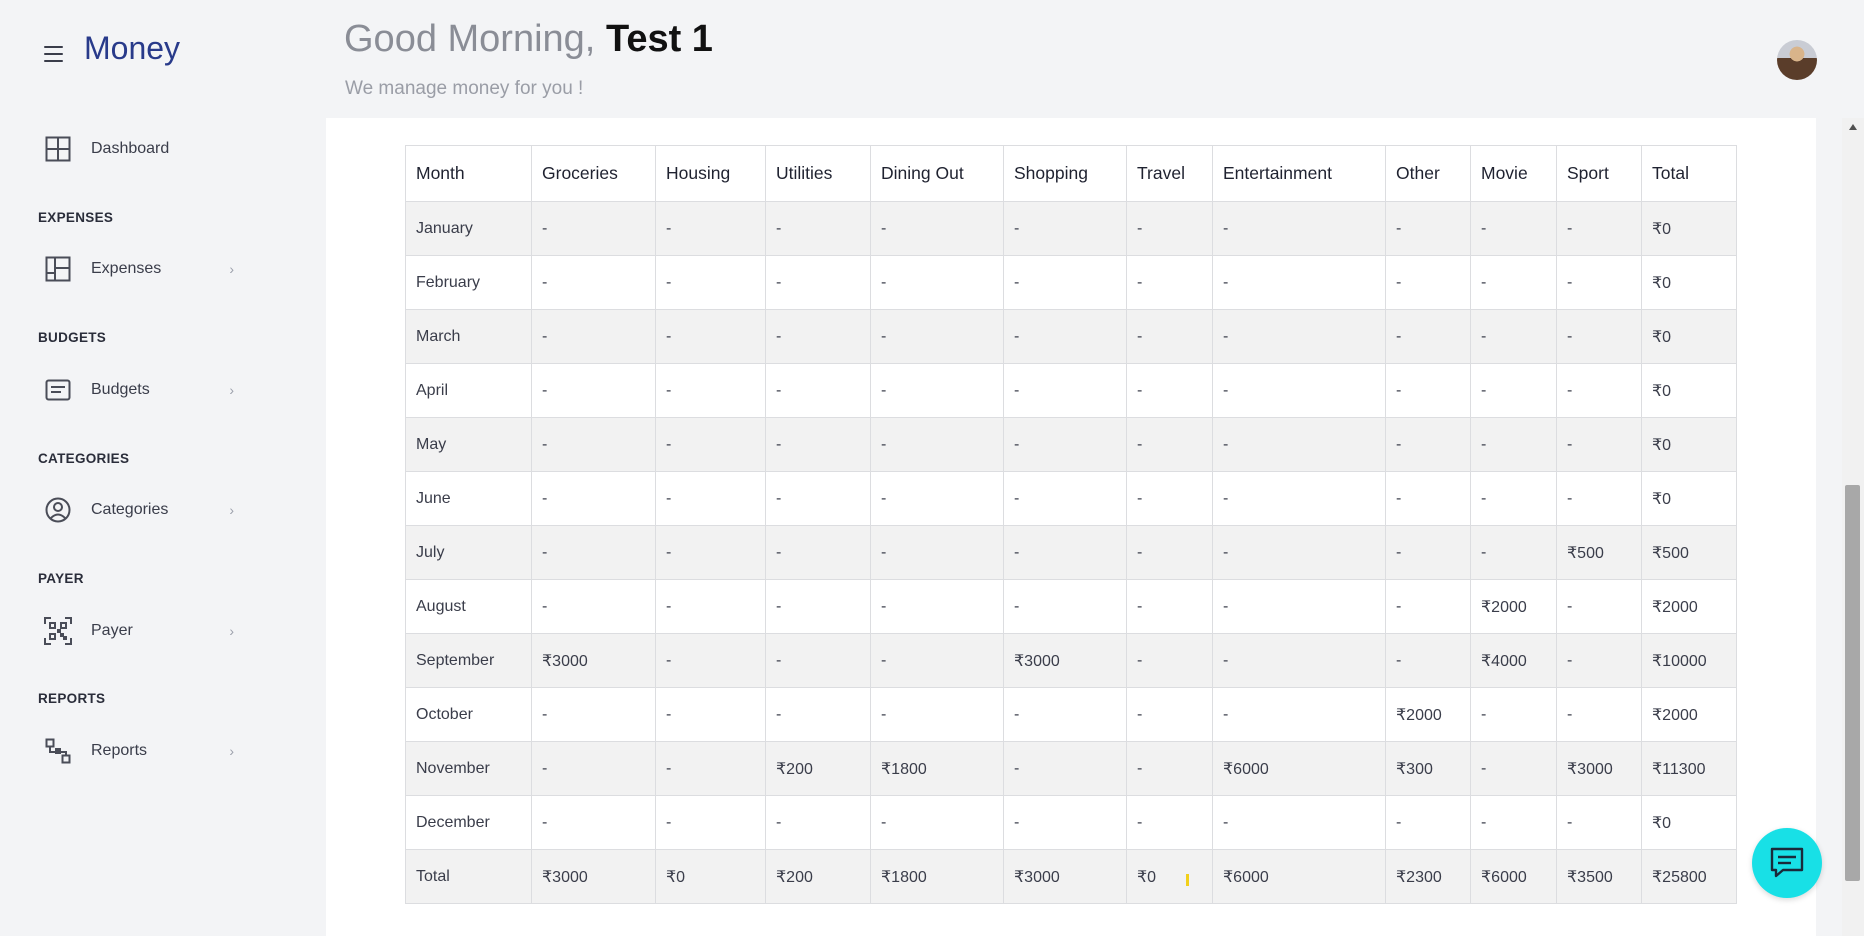 Image resolution: width=1864 pixels, height=936 pixels. Describe the element at coordinates (139, 751) in the screenshot. I see `sidebar-item-reports: Reports ›` at that location.